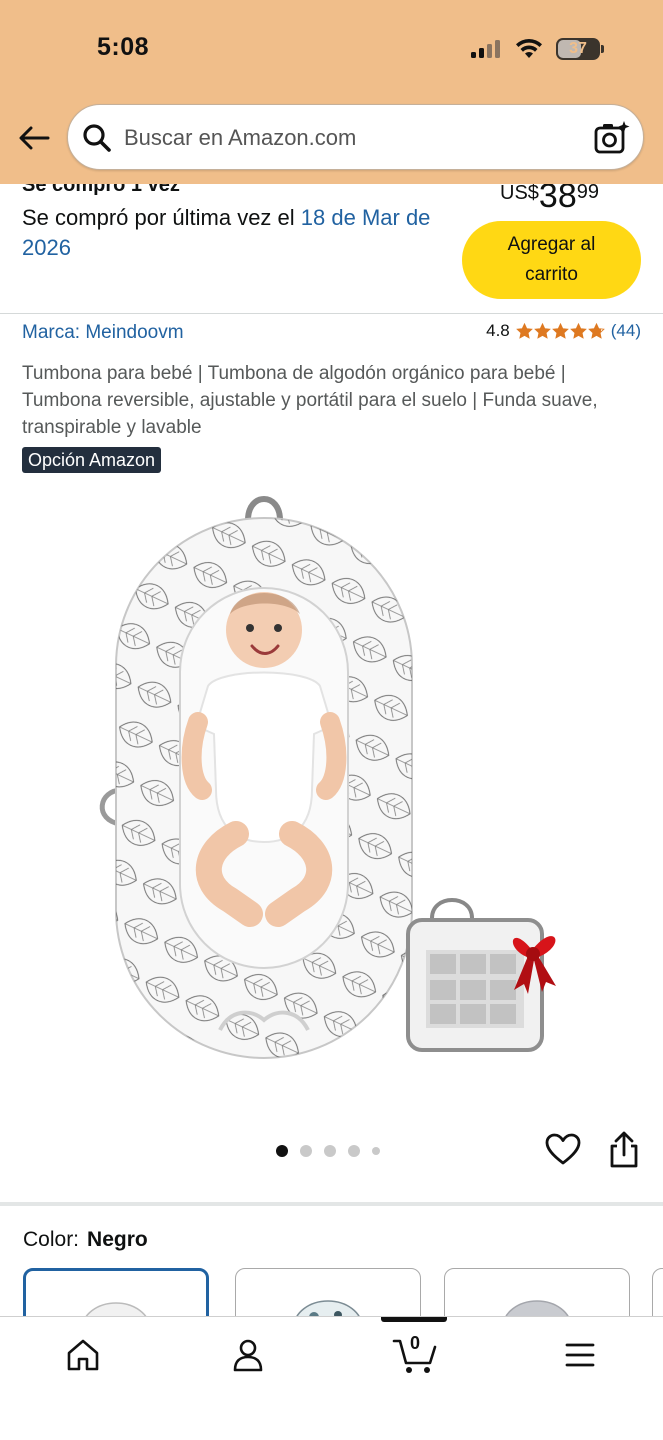  What do you see at coordinates (123, 47) in the screenshot?
I see `status-time: 5:08` at bounding box center [123, 47].